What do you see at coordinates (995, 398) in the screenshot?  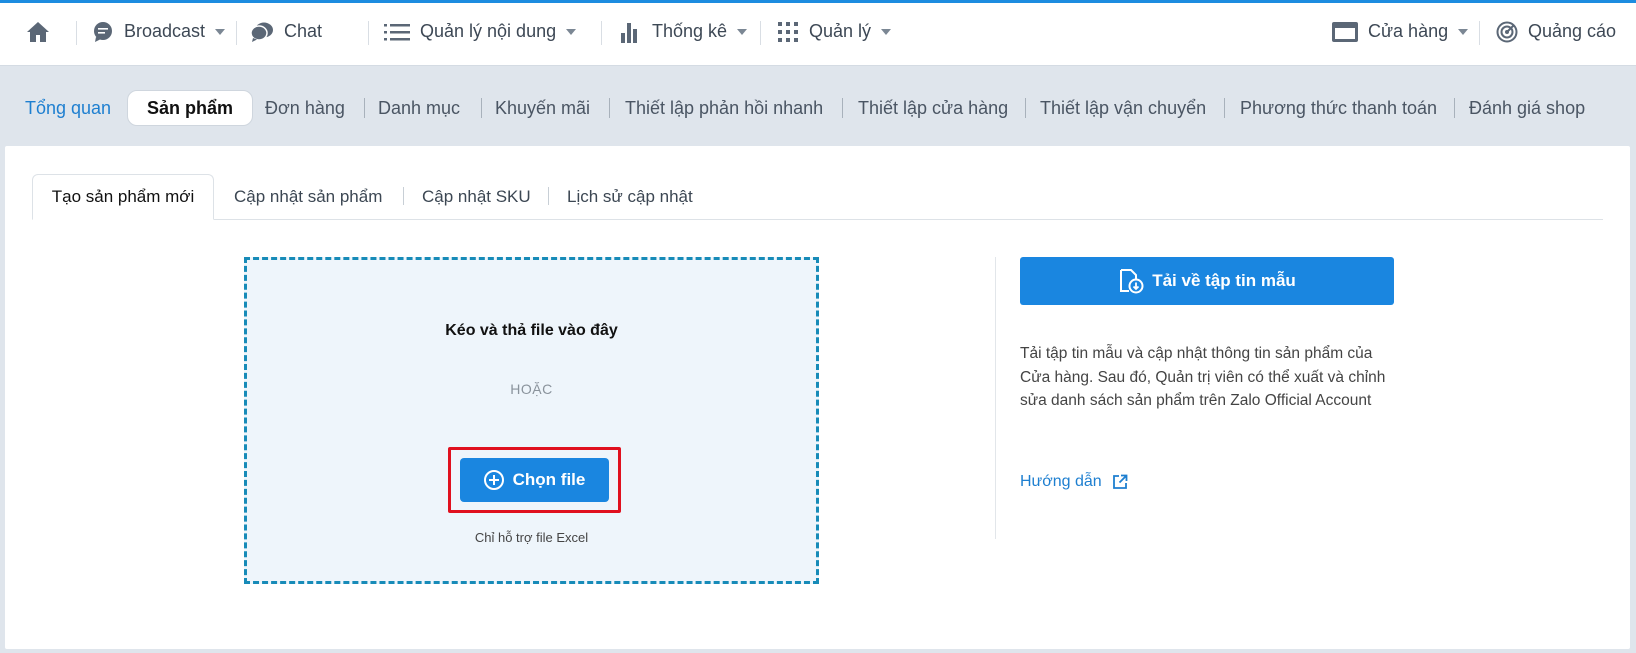 I see `vertical-divider` at bounding box center [995, 398].